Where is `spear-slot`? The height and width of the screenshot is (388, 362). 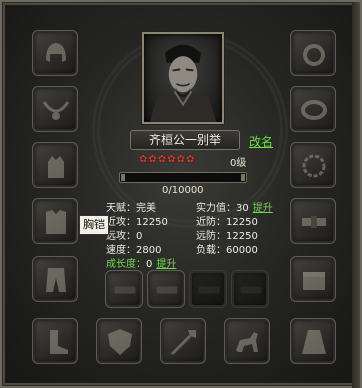
spear-slot is located at coordinates (183, 341).